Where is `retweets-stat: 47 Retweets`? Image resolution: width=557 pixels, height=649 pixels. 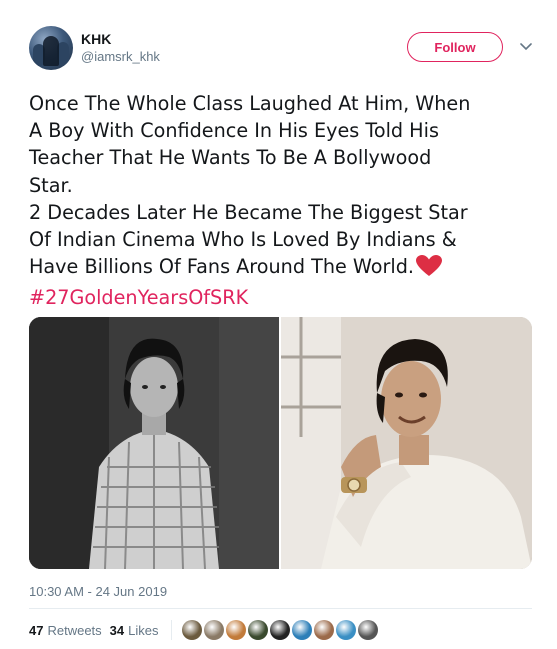
retweets-stat: 47 Retweets is located at coordinates (65, 630).